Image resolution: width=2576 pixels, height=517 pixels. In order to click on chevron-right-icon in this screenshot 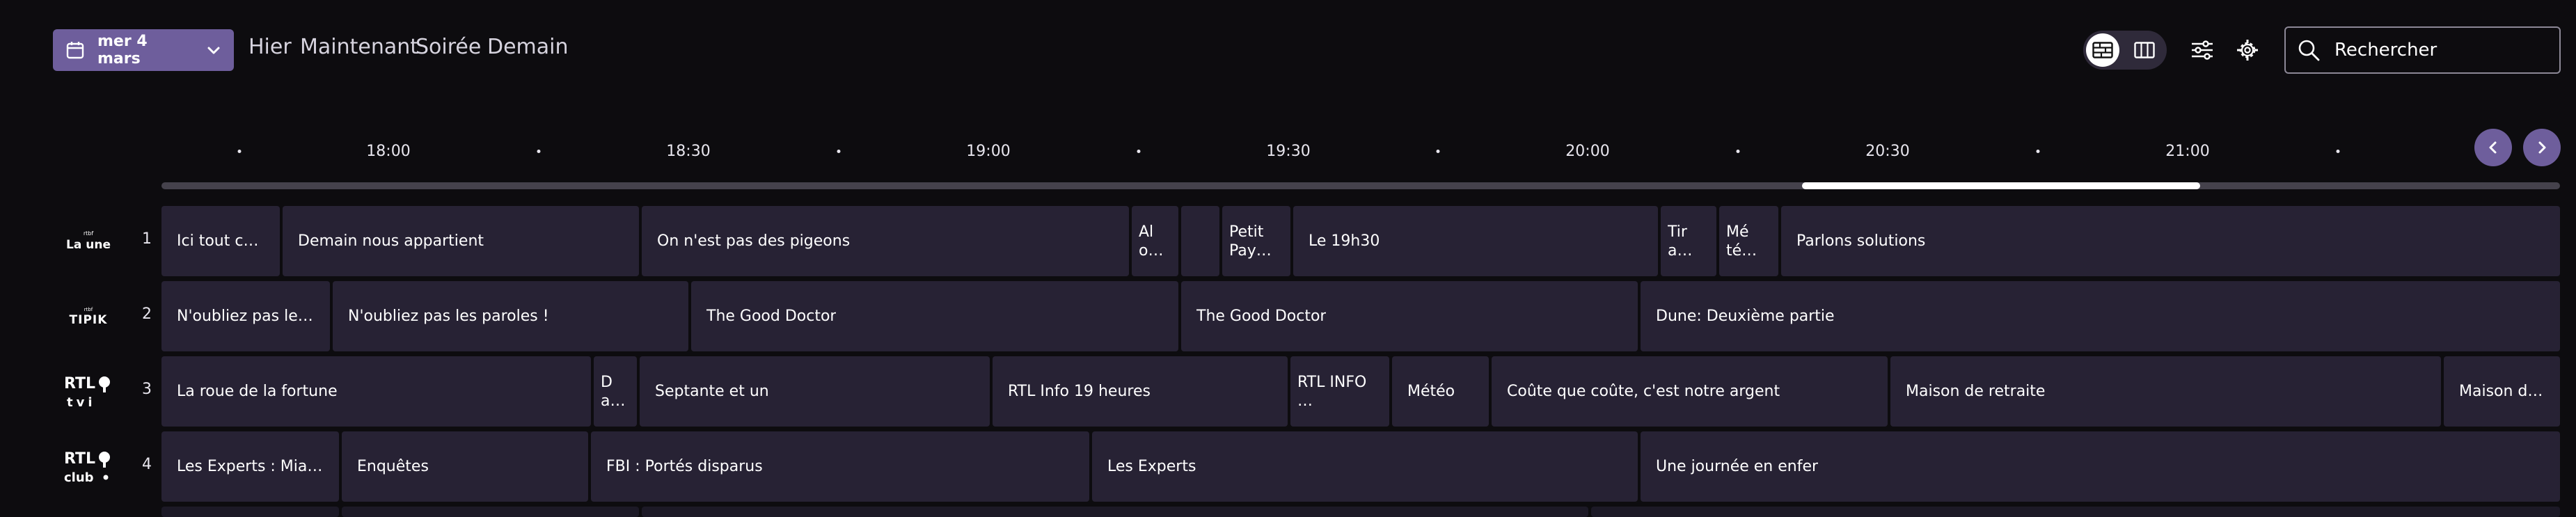, I will do `click(2542, 147)`.